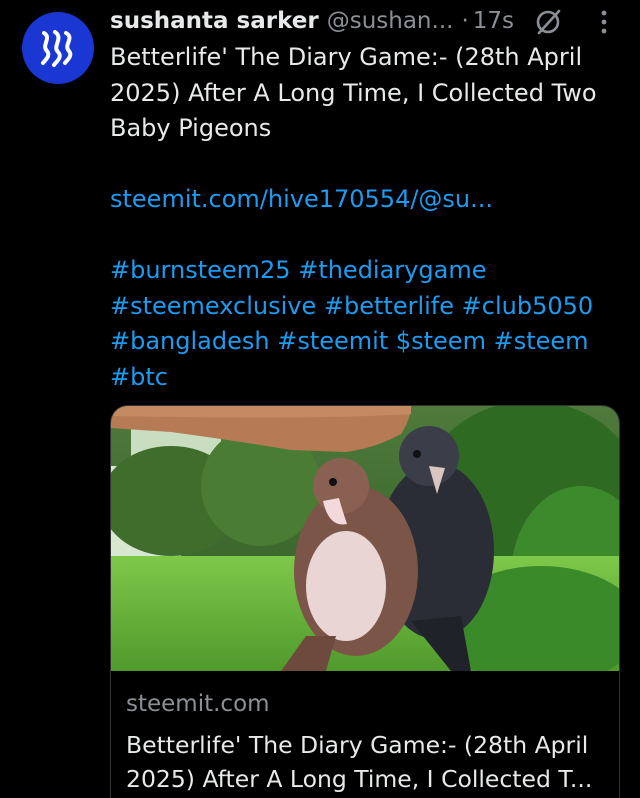  What do you see at coordinates (357, 745) in the screenshot?
I see `card-title-line: Betterlife' The Diary Game:- (28th April` at bounding box center [357, 745].